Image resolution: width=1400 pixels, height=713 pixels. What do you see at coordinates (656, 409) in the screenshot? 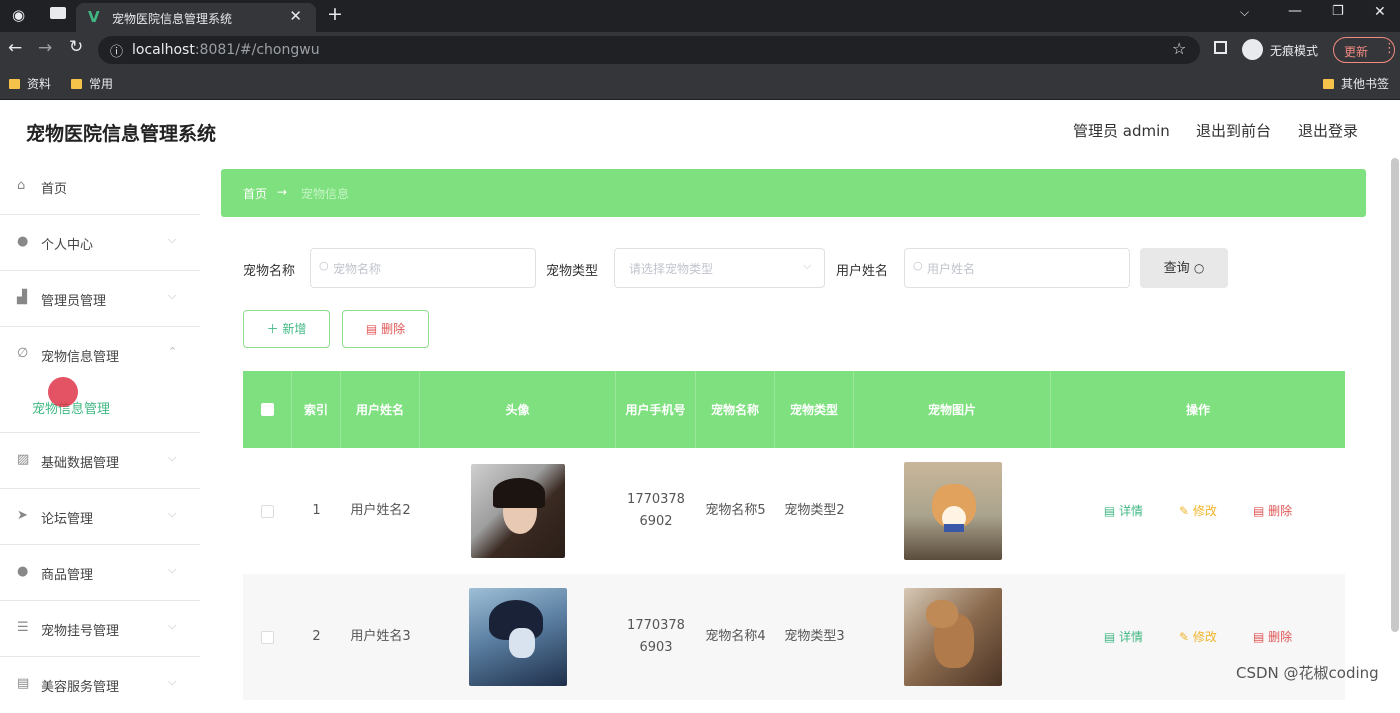
I see `header-phone: 用户手机号` at bounding box center [656, 409].